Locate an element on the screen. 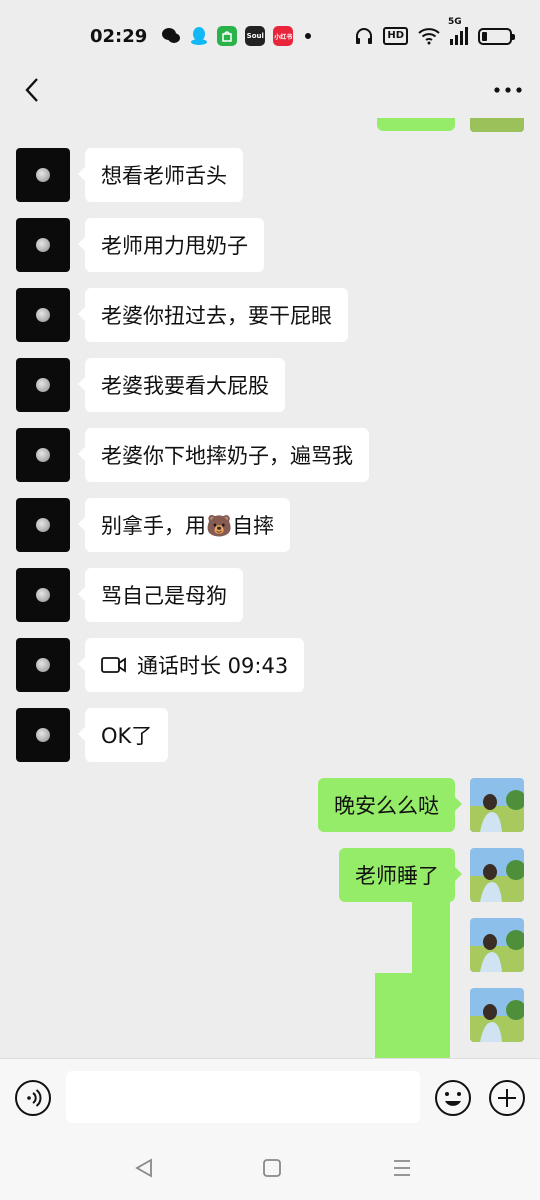 This screenshot has height=1200, width=540. system-recents-button is located at coordinates (402, 1168).